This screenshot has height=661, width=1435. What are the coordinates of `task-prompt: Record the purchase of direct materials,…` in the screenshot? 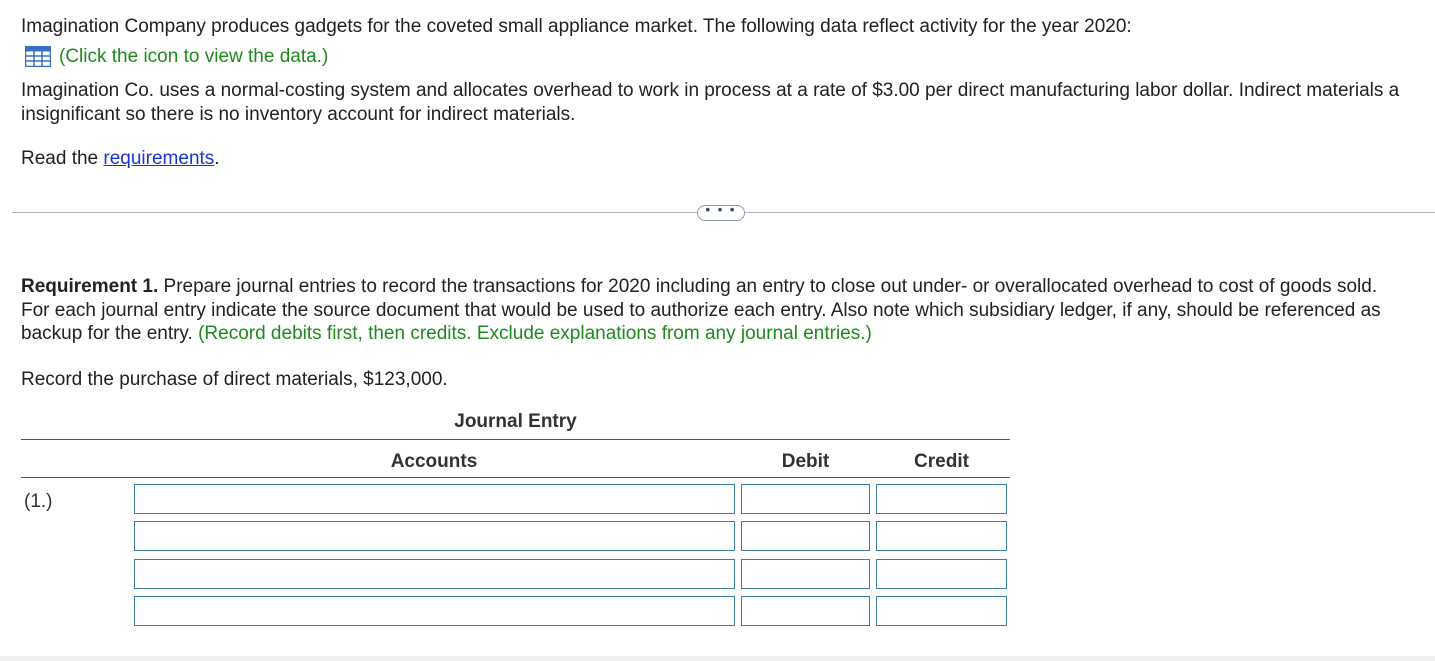 It's located at (234, 379).